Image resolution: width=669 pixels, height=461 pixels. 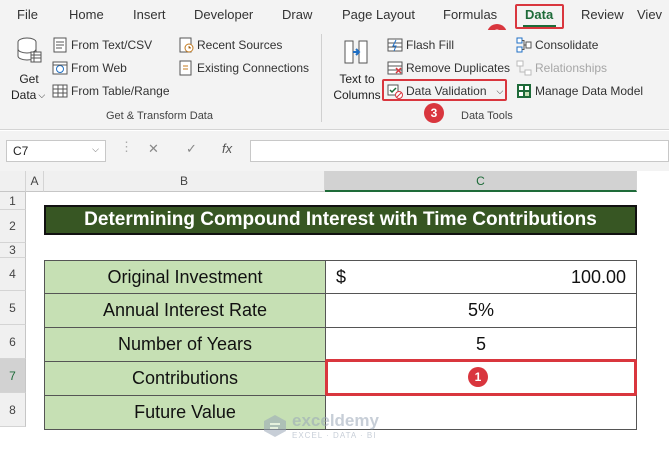 I want to click on row-header-1: 1, so click(x=13, y=201).